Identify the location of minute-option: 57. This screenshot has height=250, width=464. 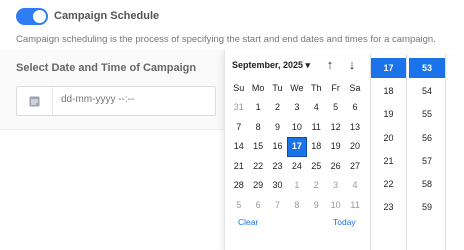
(427, 161).